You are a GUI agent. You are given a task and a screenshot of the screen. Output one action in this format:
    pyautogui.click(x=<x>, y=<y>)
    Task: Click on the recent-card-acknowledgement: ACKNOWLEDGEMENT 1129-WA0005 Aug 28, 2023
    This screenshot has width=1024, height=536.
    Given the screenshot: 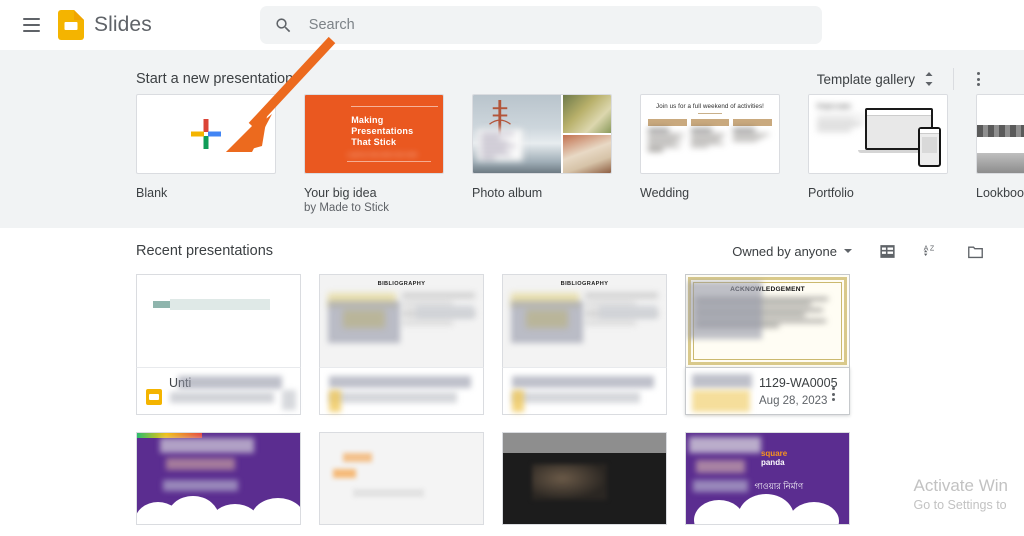 What is the action you would take?
    pyautogui.click(x=767, y=344)
    